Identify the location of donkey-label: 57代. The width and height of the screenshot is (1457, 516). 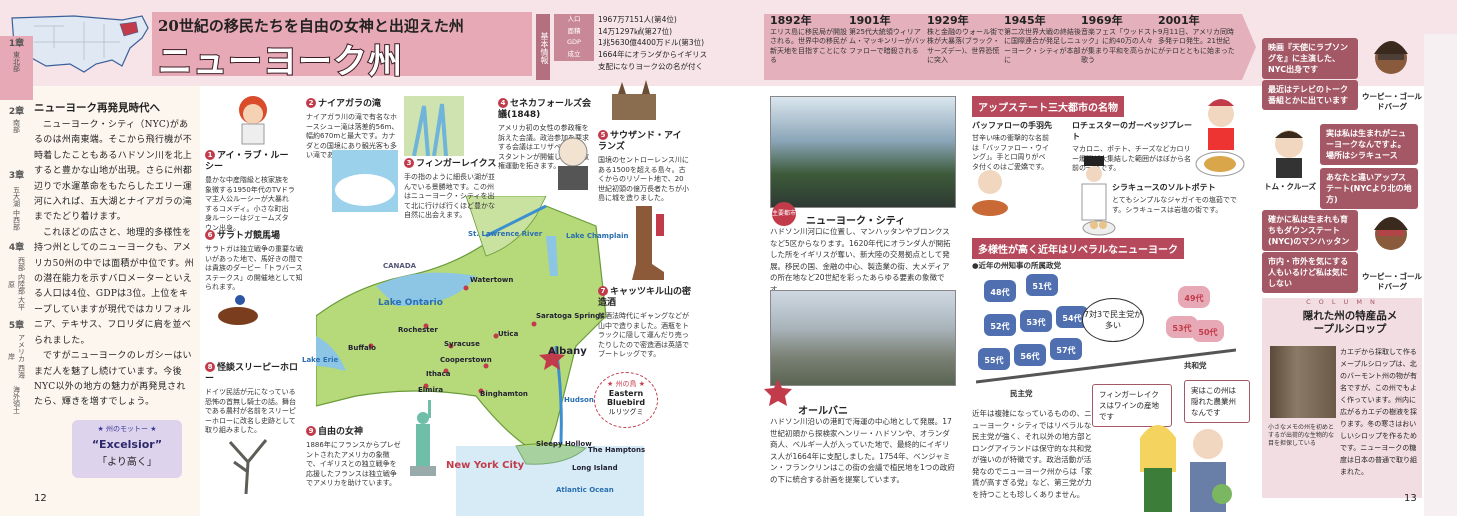
(1065, 350).